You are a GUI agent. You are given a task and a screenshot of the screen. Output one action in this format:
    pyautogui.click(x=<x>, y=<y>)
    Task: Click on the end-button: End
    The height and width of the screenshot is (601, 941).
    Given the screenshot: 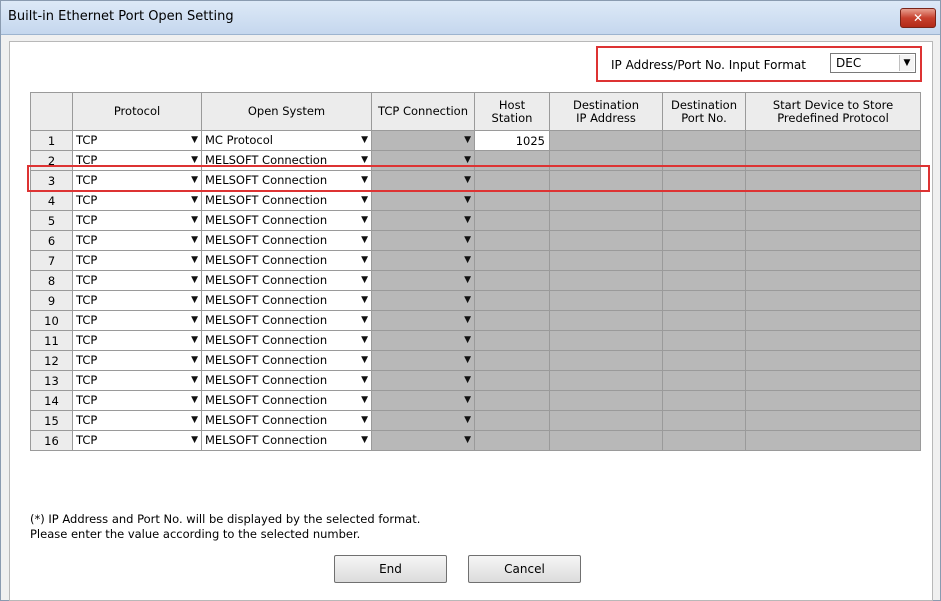 What is the action you would take?
    pyautogui.click(x=390, y=569)
    